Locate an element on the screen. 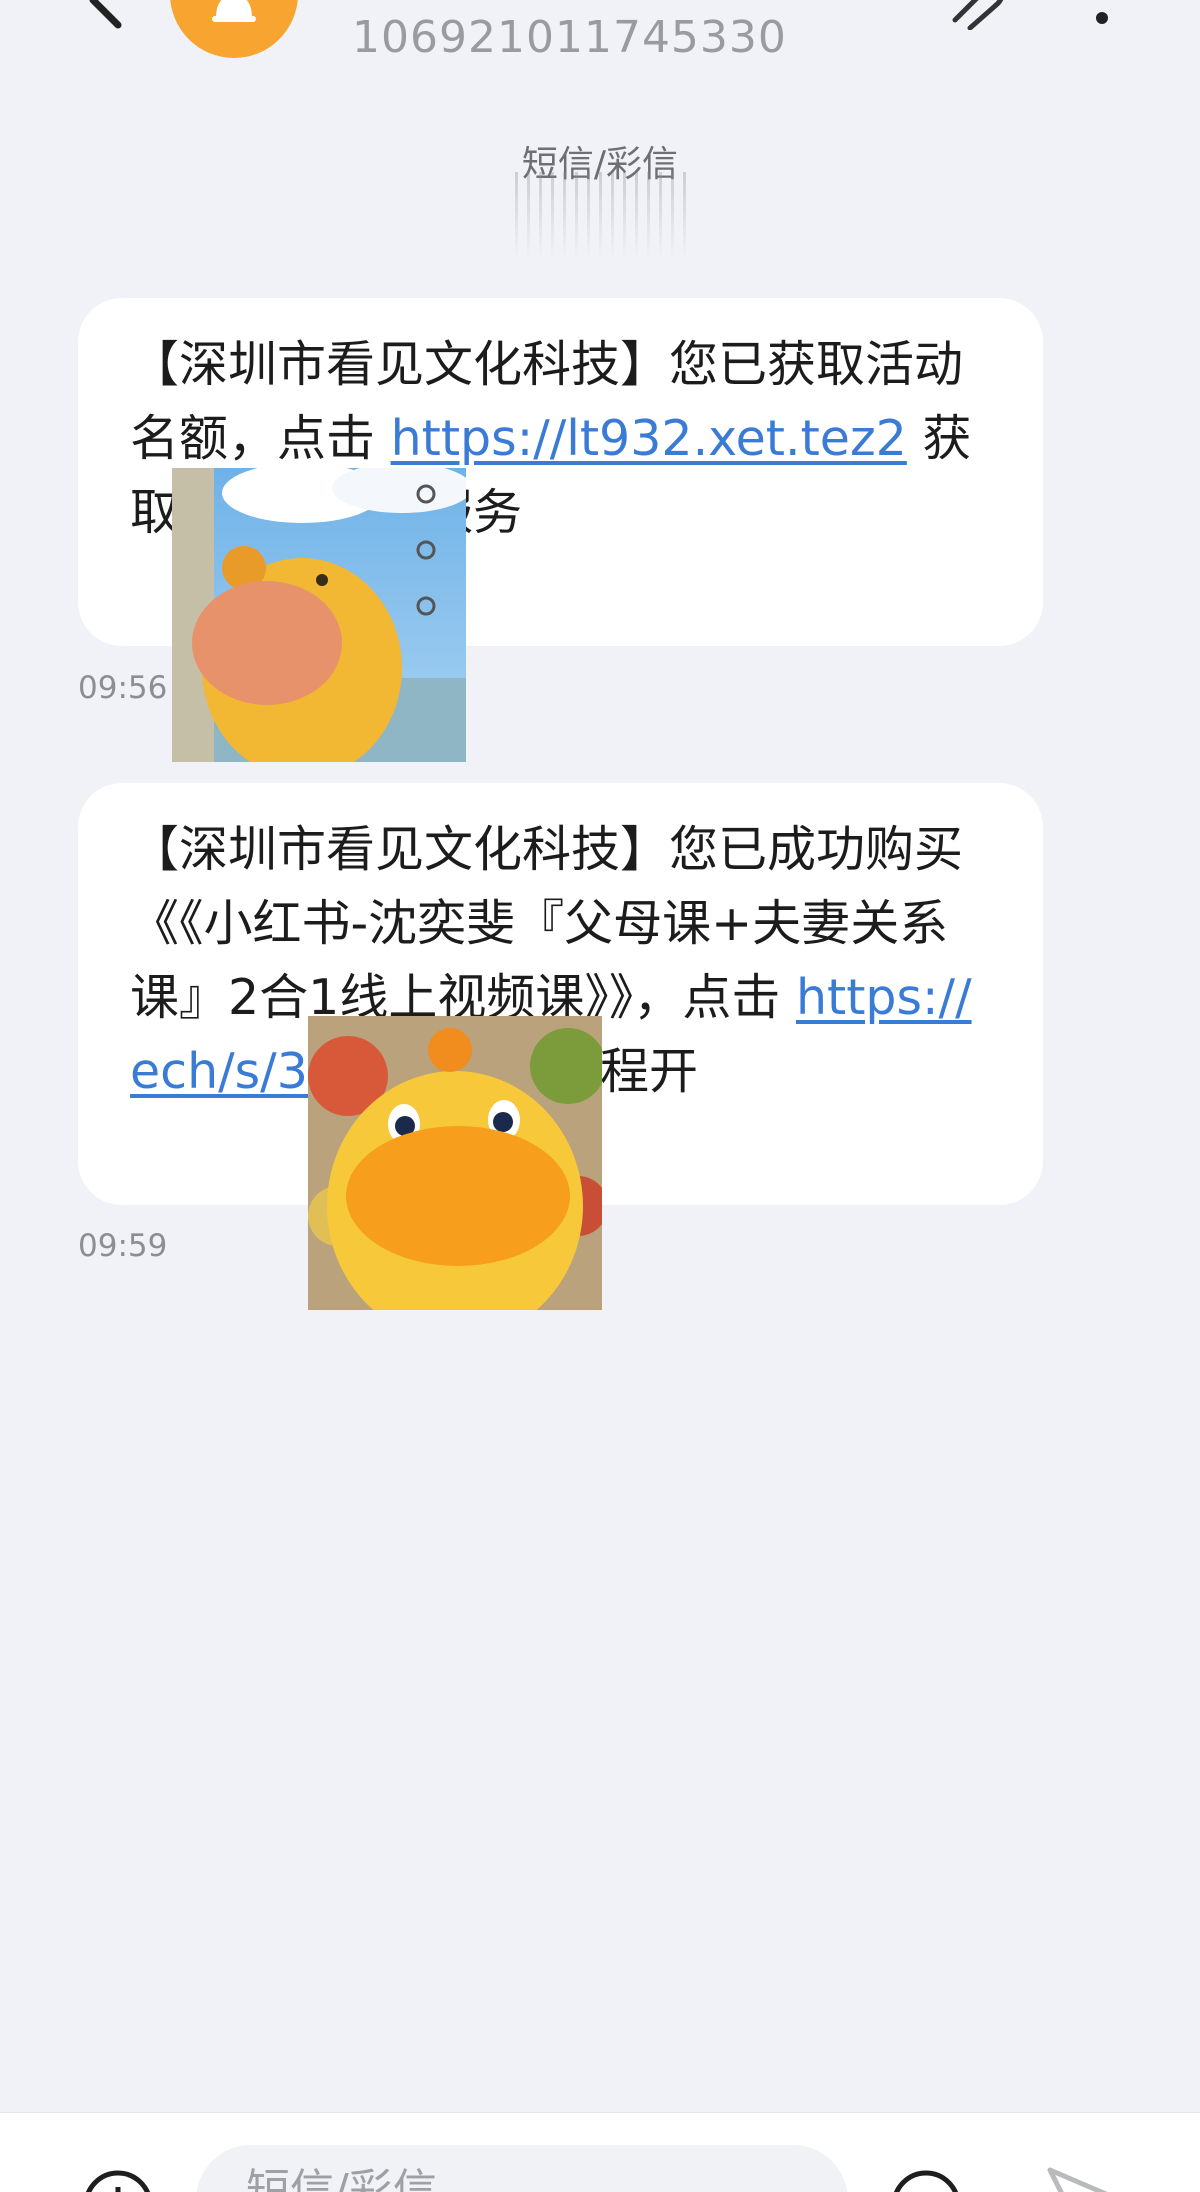 The height and width of the screenshot is (2192, 1200). back-arrow-icon is located at coordinates (108, 15).